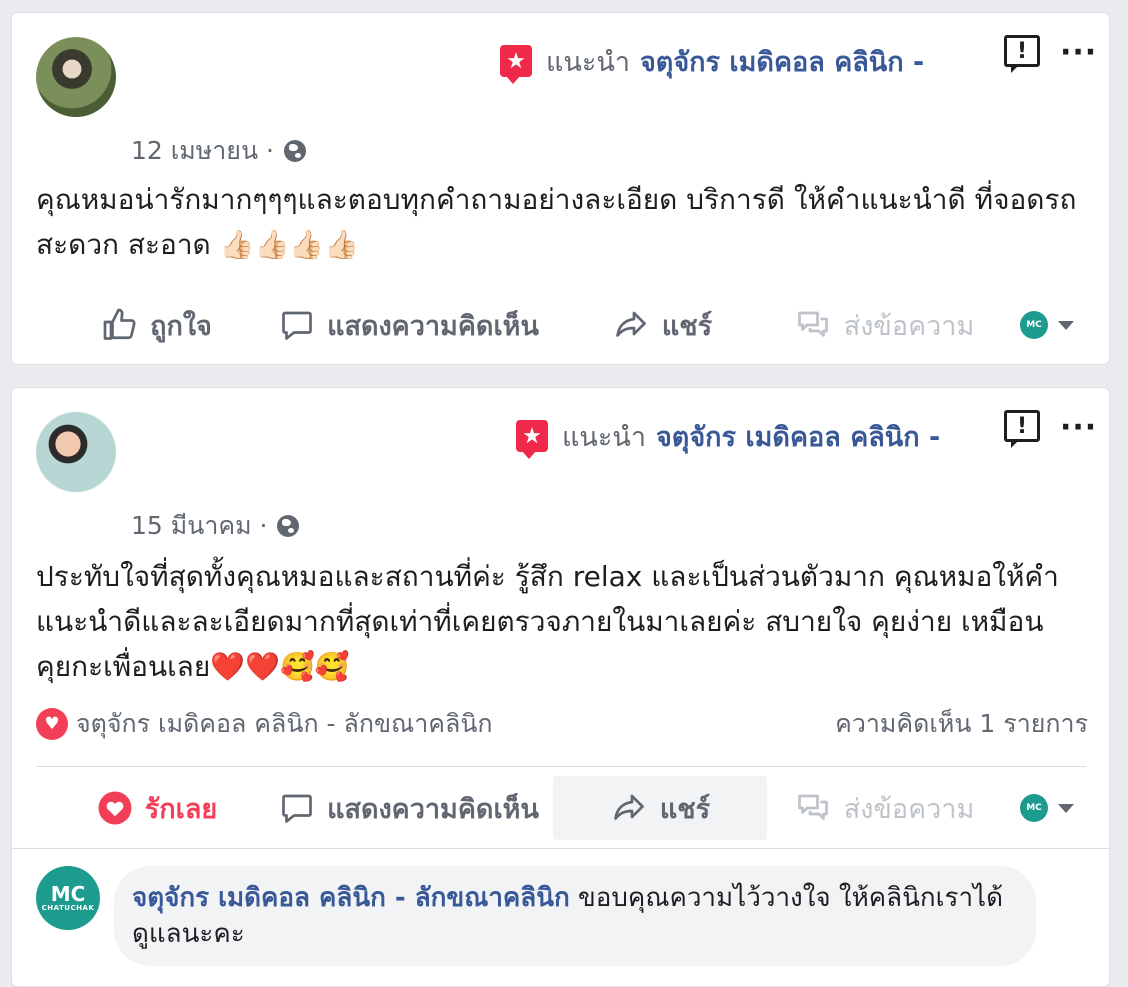  Describe the element at coordinates (351, 898) in the screenshot. I see `comment-author-link: จตุจักร เมดิคอล คลินิก - ลักขณาคลินิก` at that location.